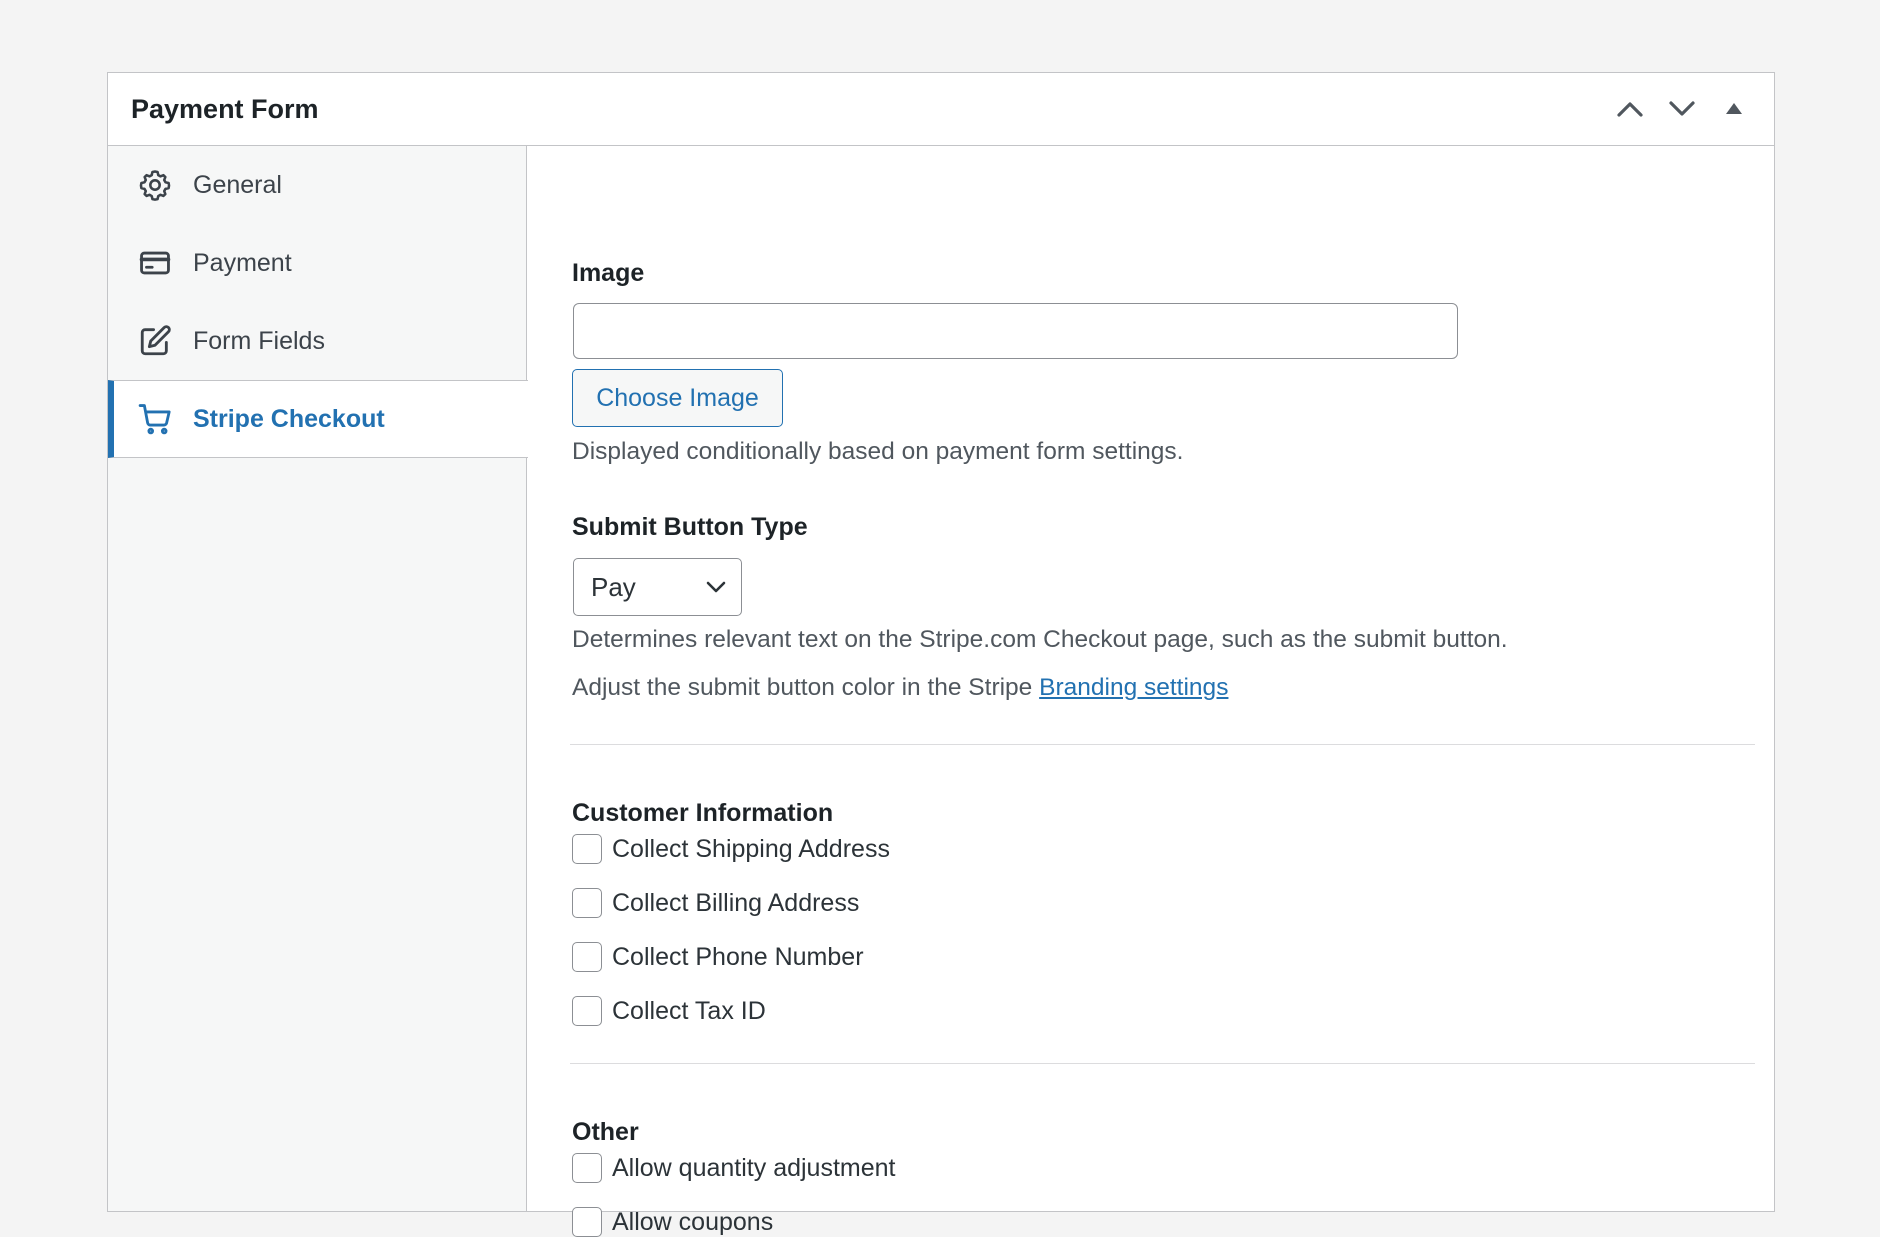 The height and width of the screenshot is (1237, 1880). What do you see at coordinates (608, 273) in the screenshot?
I see `image-label: Image` at bounding box center [608, 273].